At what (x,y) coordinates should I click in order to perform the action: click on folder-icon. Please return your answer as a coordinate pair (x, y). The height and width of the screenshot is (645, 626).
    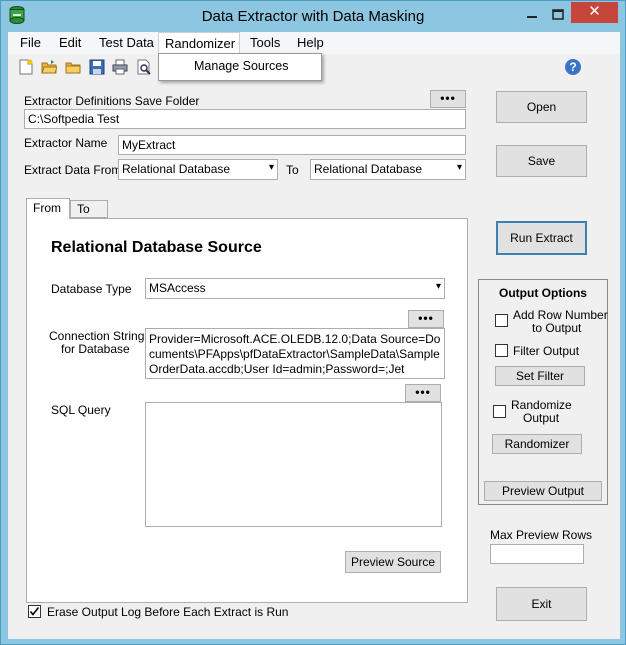
    Looking at the image, I should click on (73, 67).